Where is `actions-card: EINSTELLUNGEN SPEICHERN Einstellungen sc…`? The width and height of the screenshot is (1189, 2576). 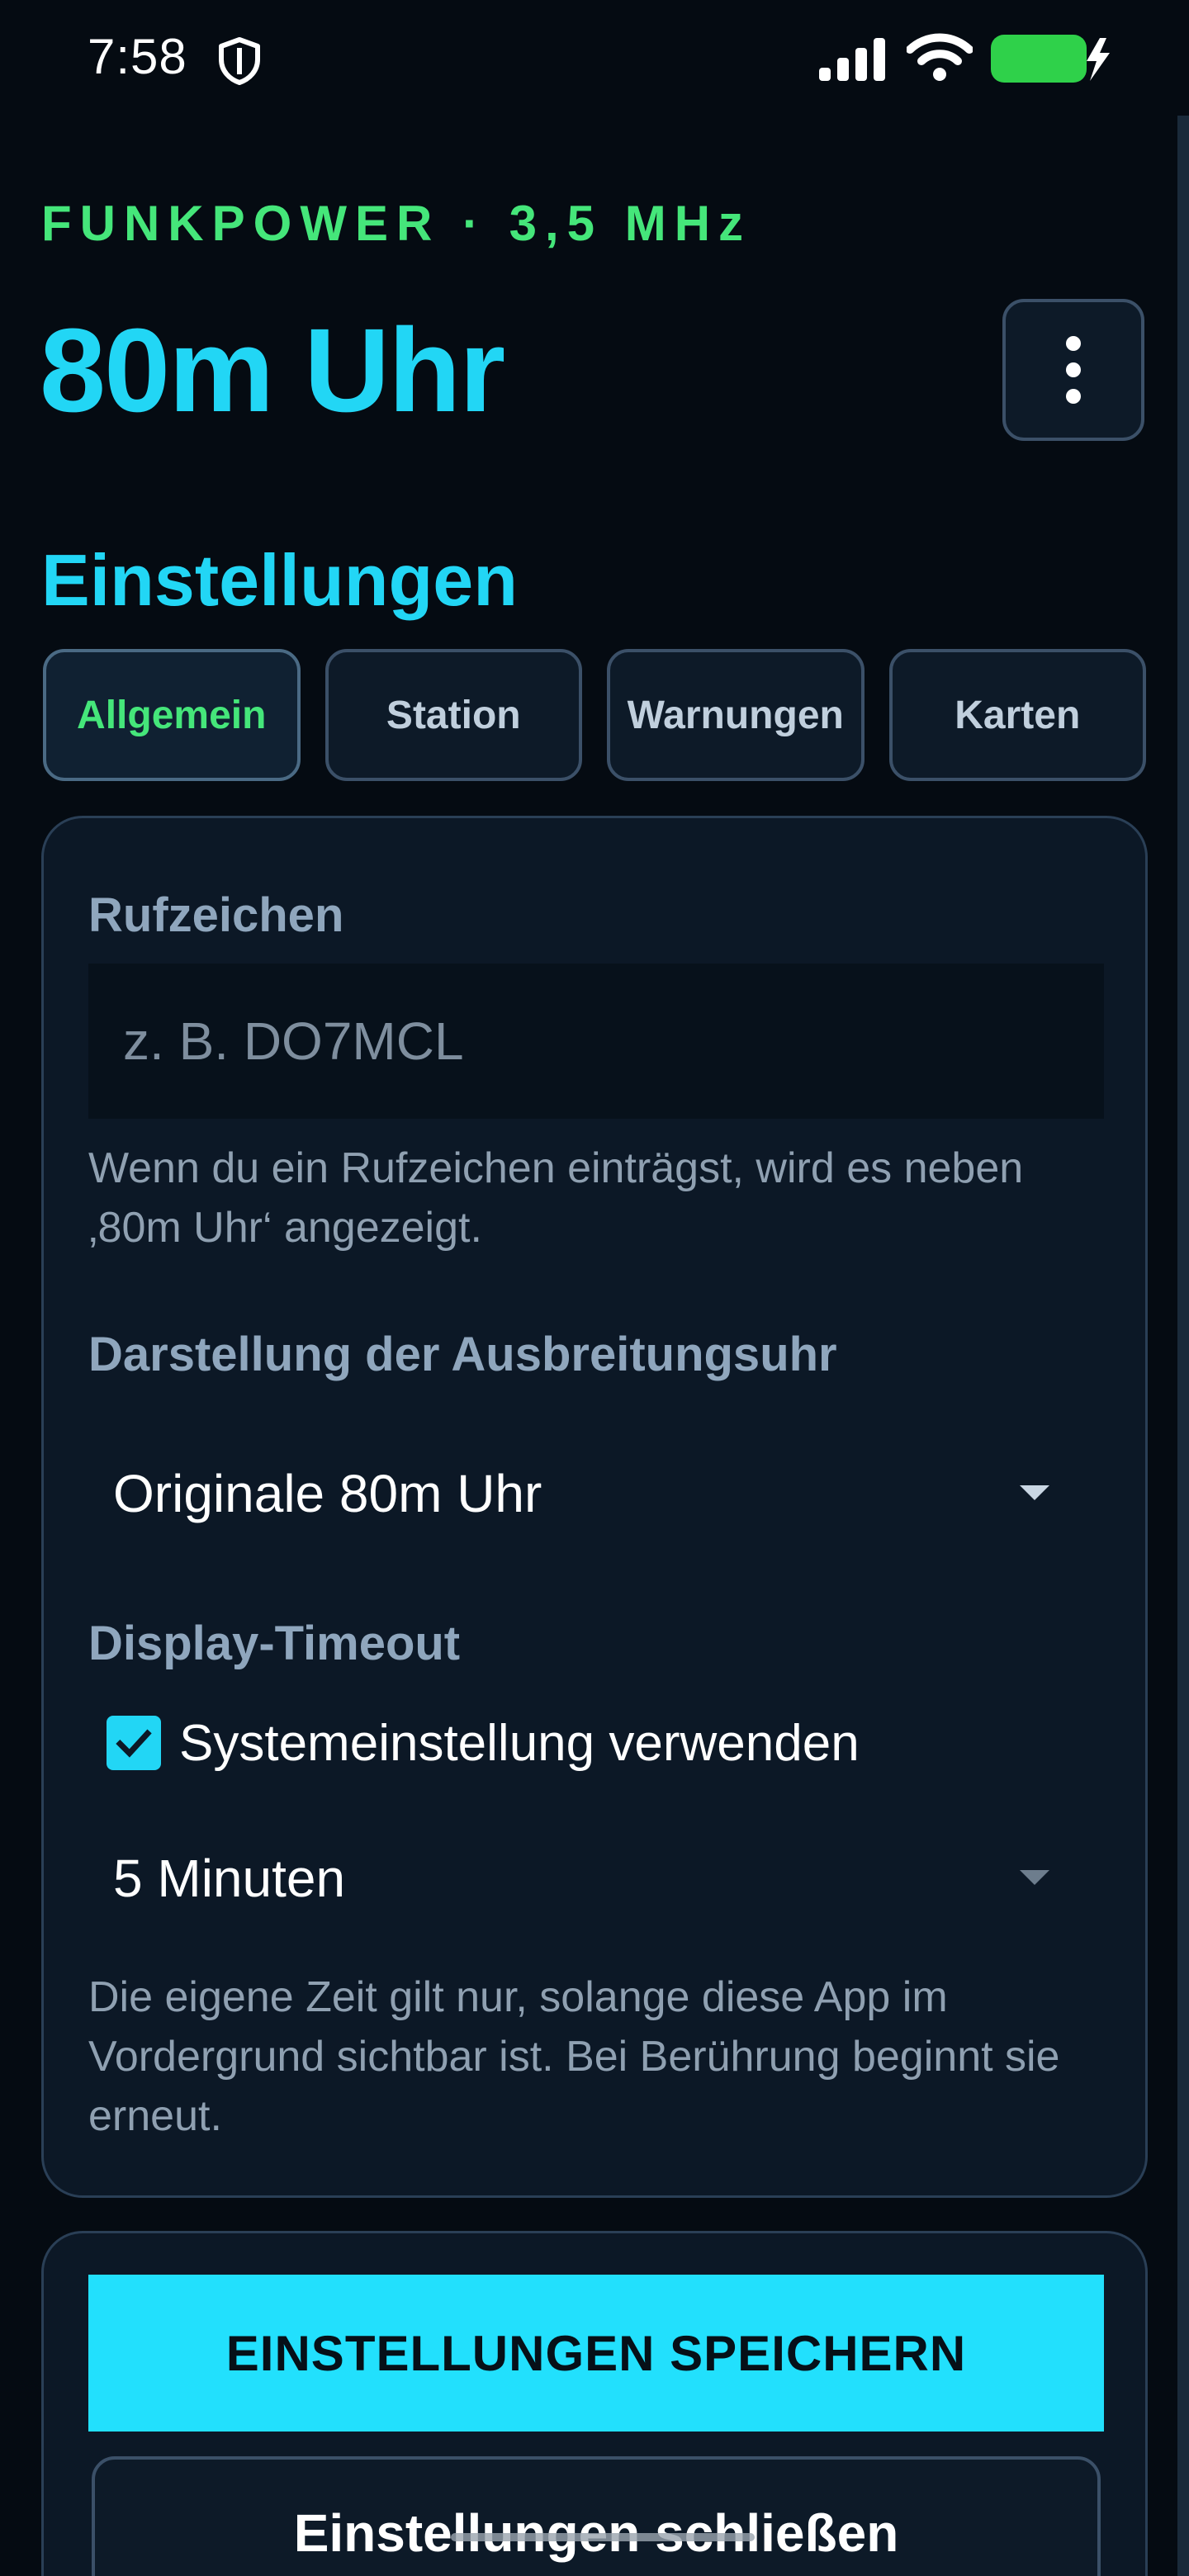 actions-card: EINSTELLUNGEN SPEICHERN Einstellungen sc… is located at coordinates (594, 2403).